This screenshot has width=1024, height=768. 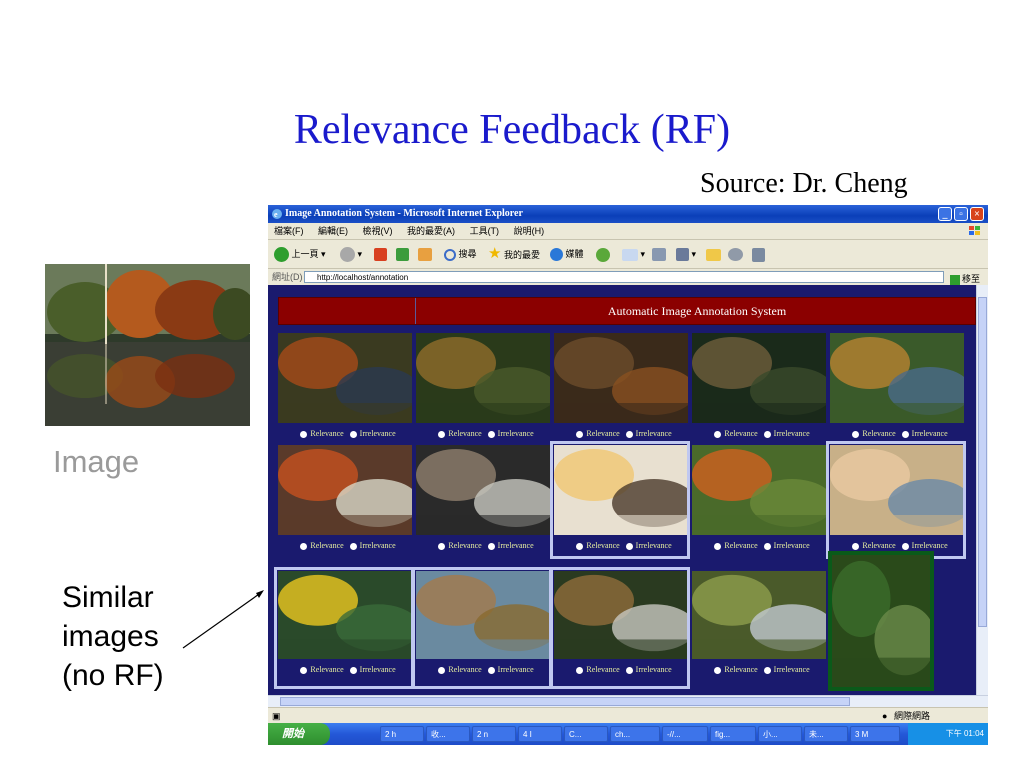 I want to click on home-button, so click(x=425, y=254).